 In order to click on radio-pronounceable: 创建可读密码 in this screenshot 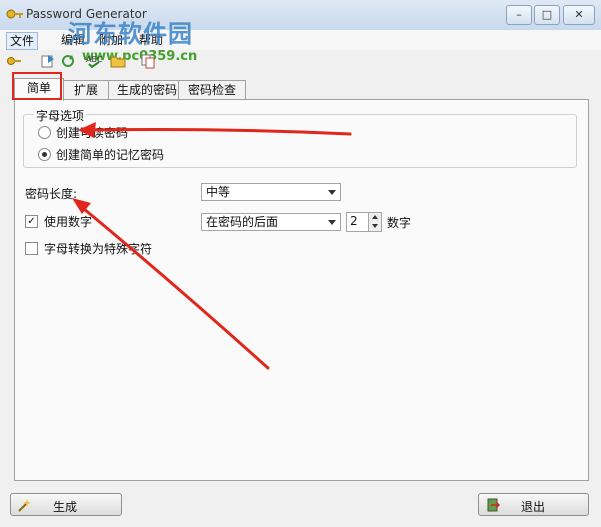, I will do `click(83, 133)`.